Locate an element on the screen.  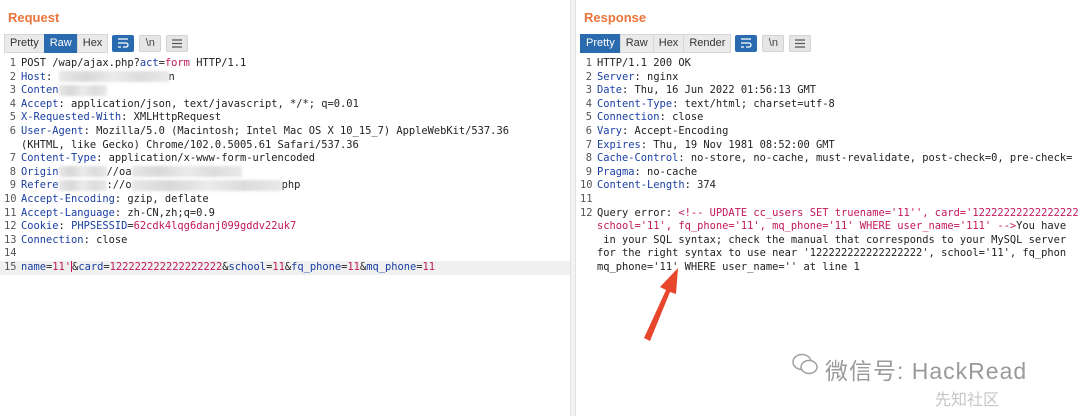
response-tab-raw: Raw is located at coordinates (636, 43).